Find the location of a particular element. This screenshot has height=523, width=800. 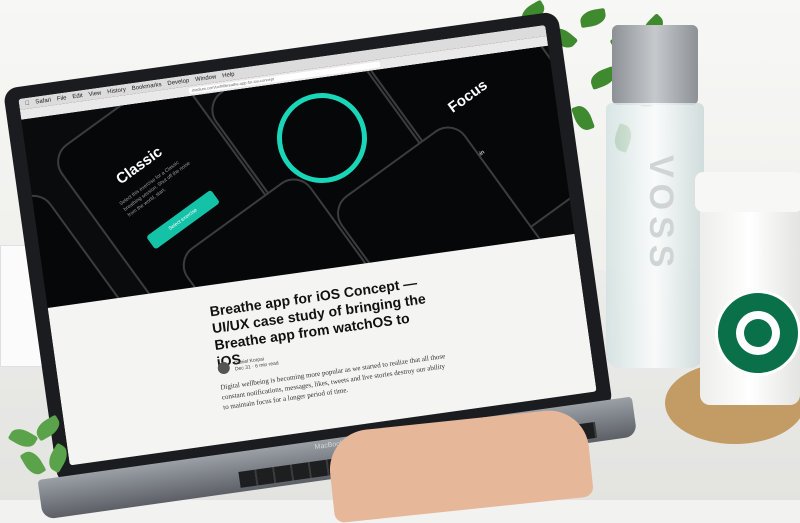

water-bottle: VOSS is located at coordinates (655, 197).